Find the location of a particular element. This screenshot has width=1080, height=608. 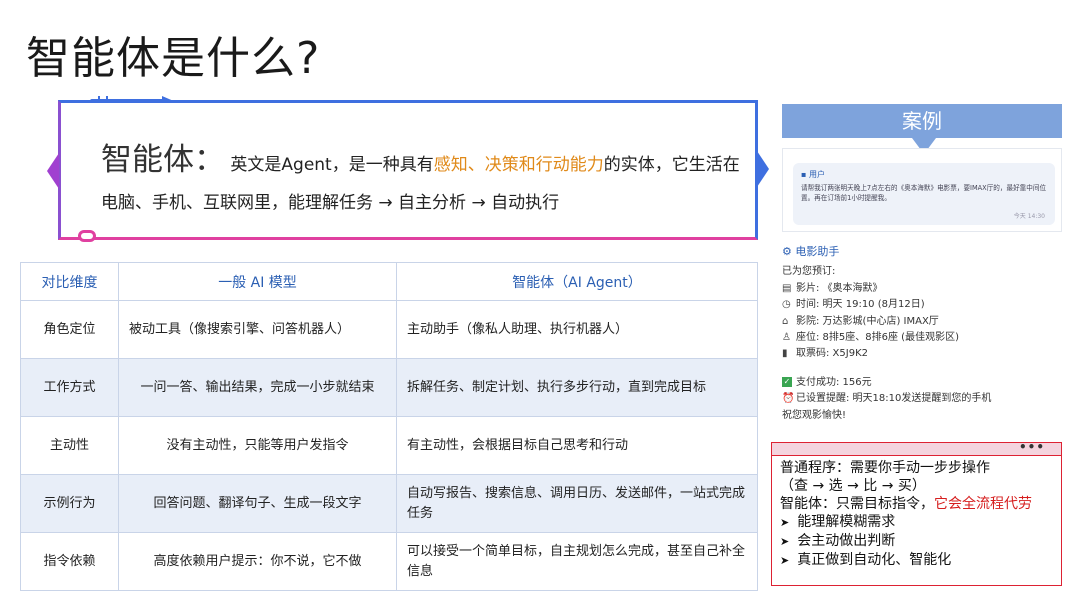

seat-icon: ♙ is located at coordinates (786, 338).